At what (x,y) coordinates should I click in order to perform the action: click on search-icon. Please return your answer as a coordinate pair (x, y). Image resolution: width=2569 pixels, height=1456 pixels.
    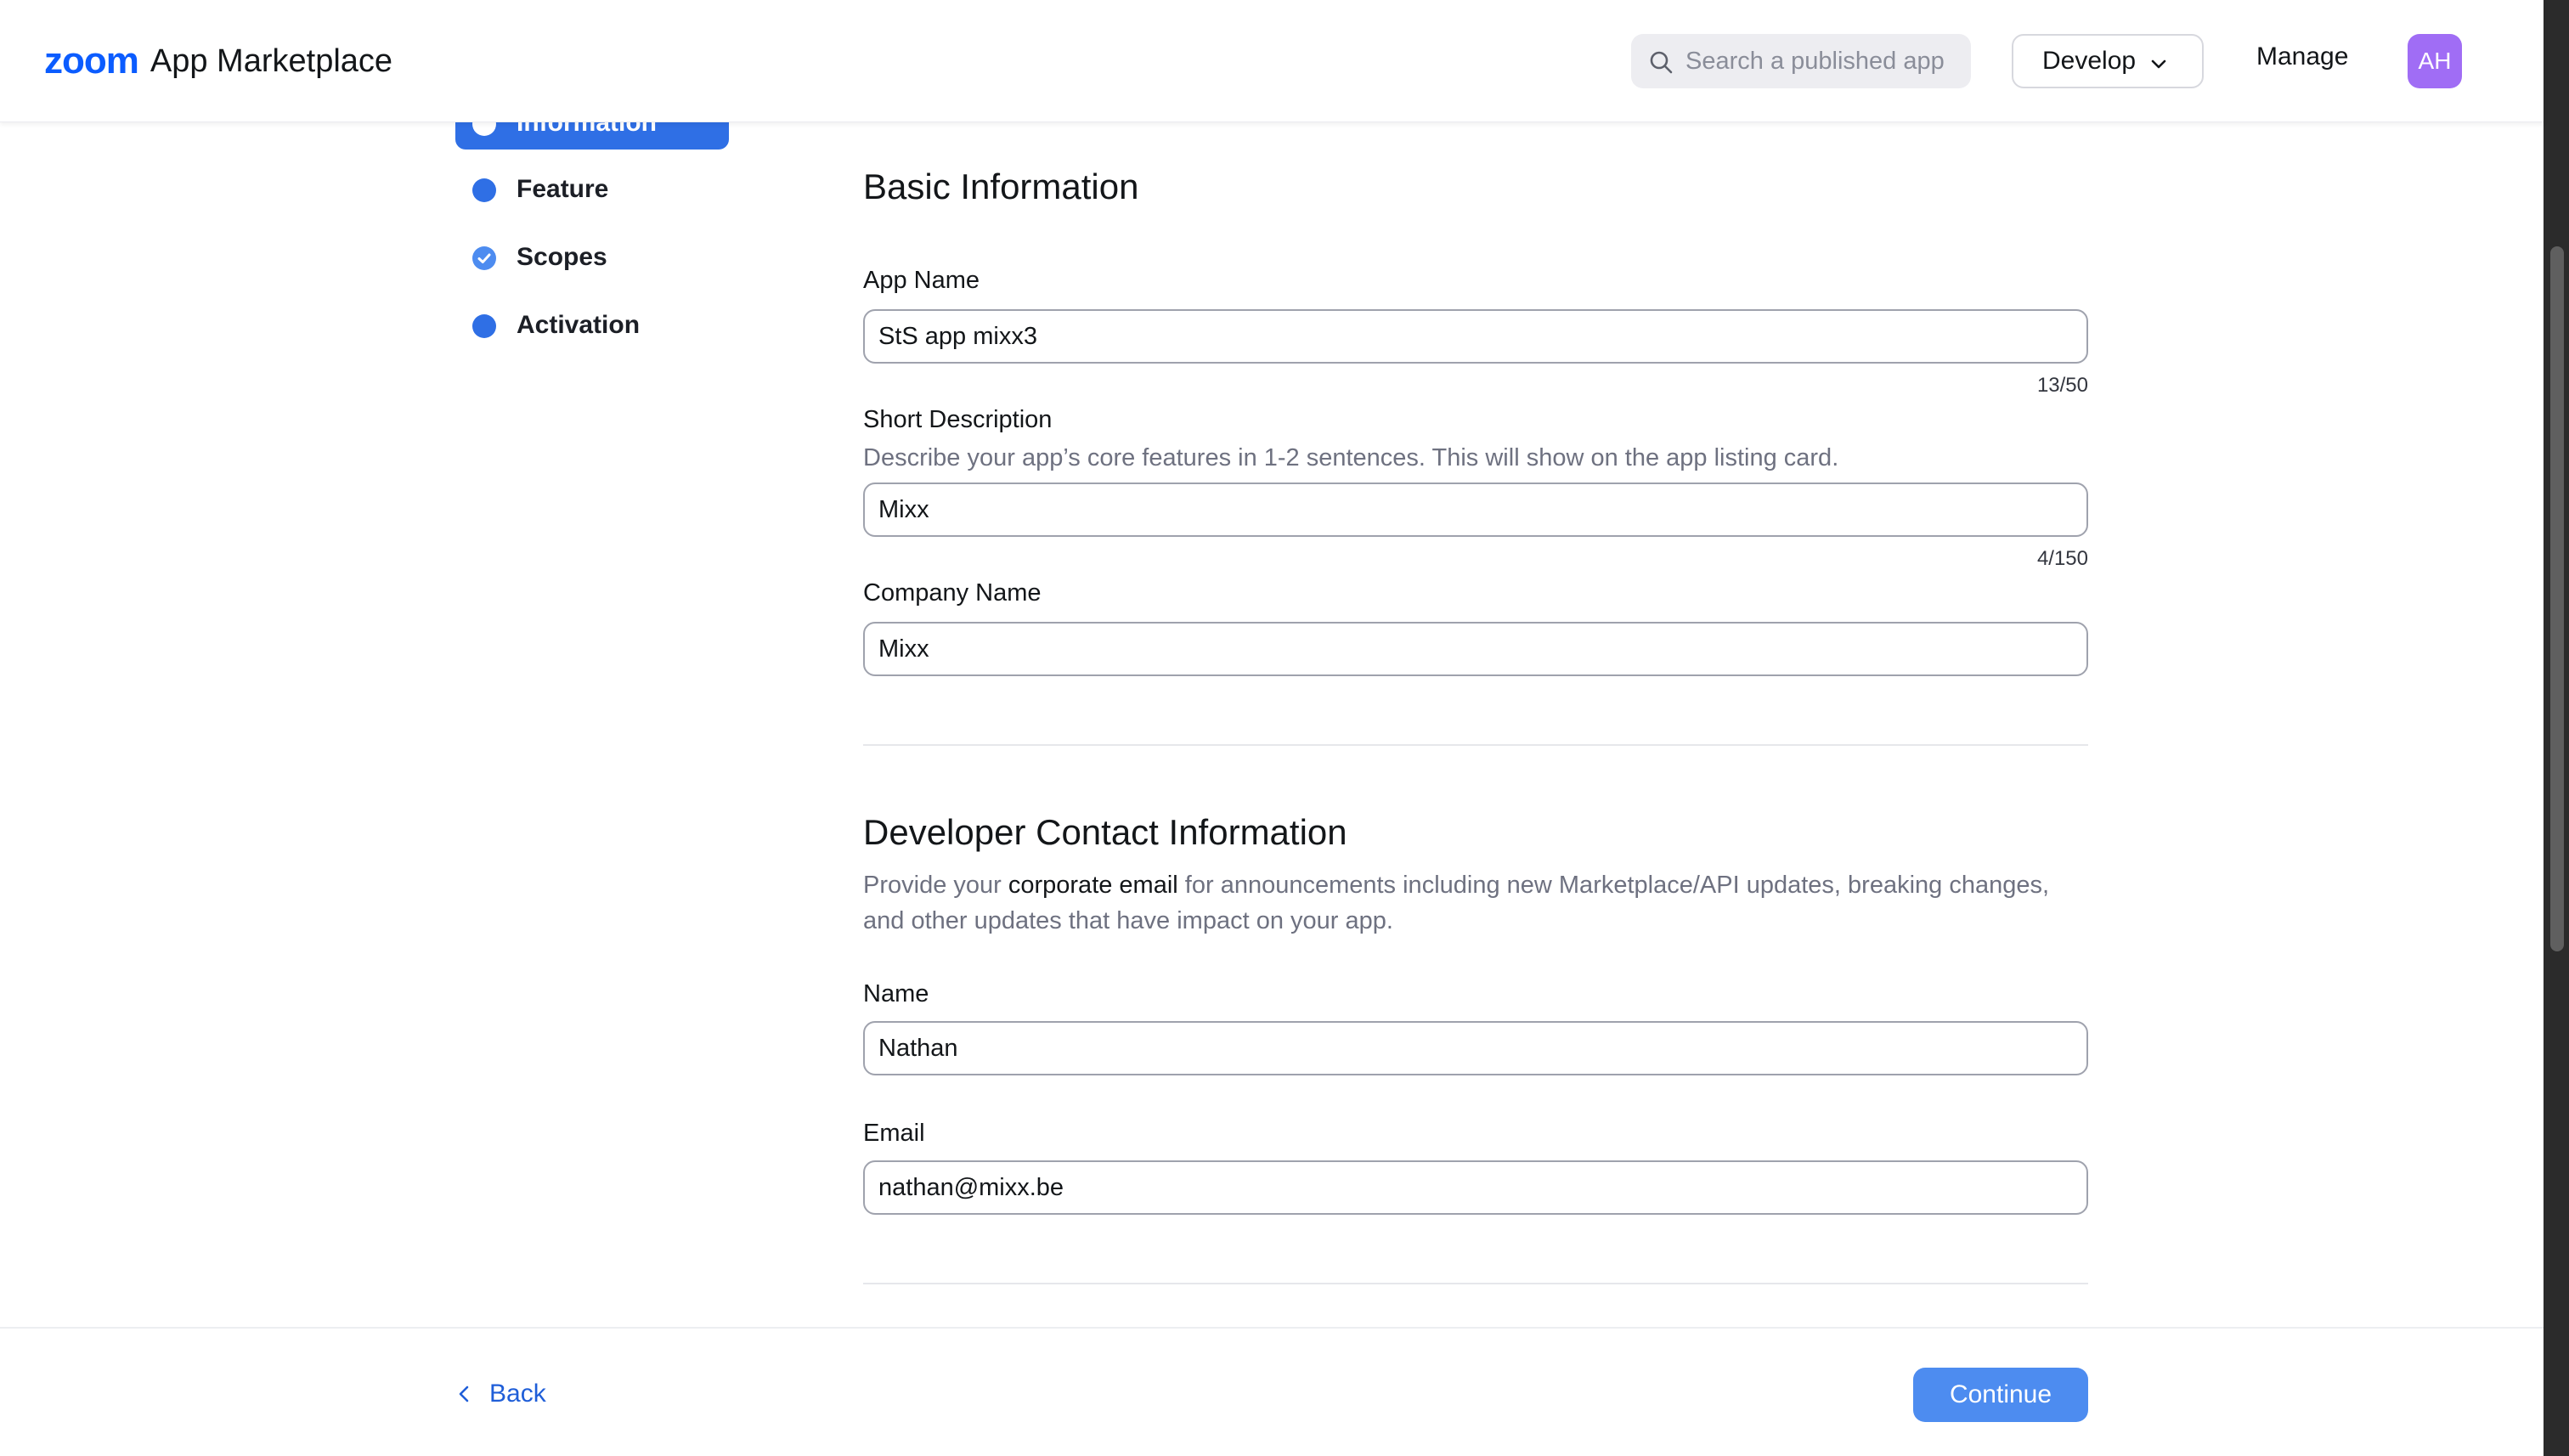
    Looking at the image, I should click on (1662, 63).